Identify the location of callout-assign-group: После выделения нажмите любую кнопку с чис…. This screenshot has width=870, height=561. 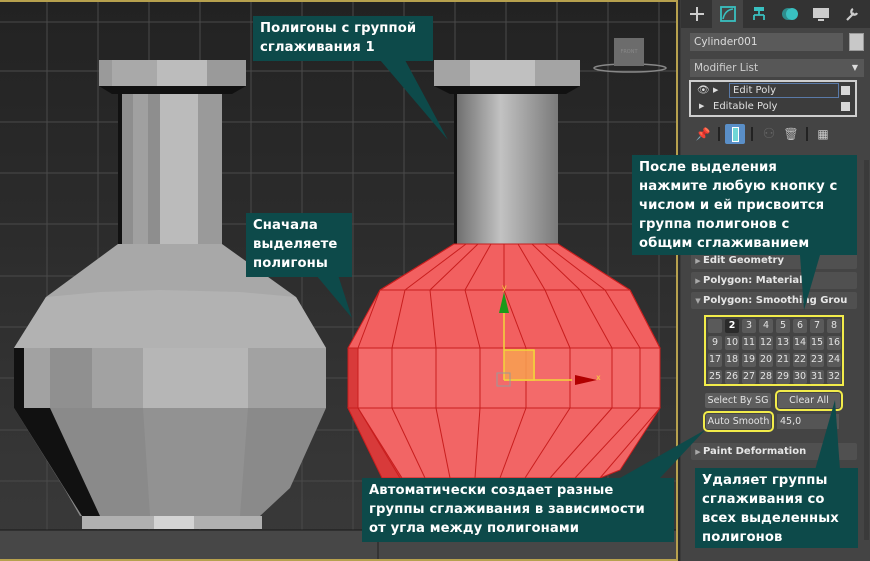
(744, 205).